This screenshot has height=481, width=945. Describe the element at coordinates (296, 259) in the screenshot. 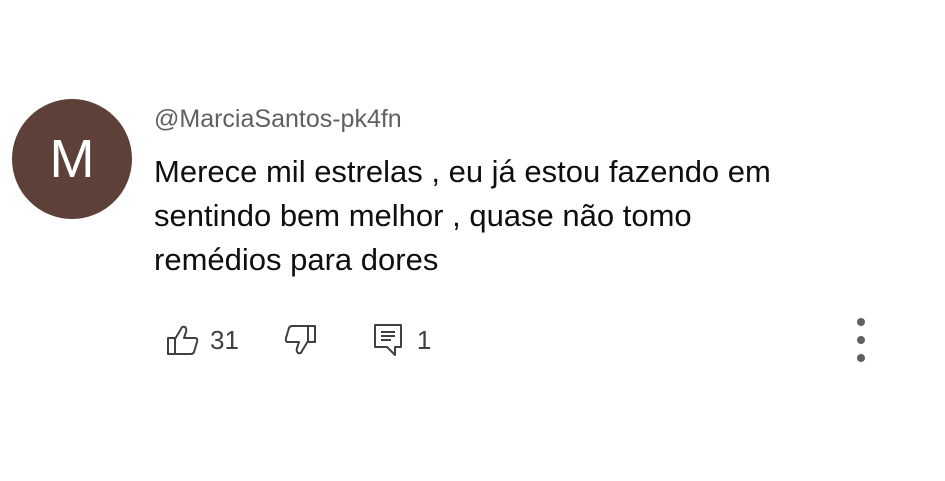

I see `comment-text-line: remédios para dores` at that location.